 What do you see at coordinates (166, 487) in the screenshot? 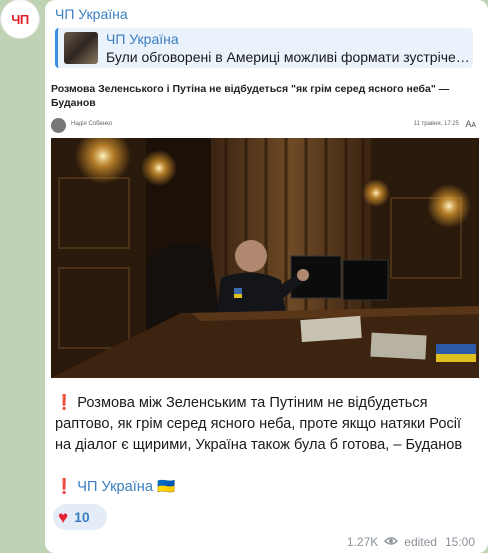
I see `ukraine-flag-icon: 🇺🇦` at bounding box center [166, 487].